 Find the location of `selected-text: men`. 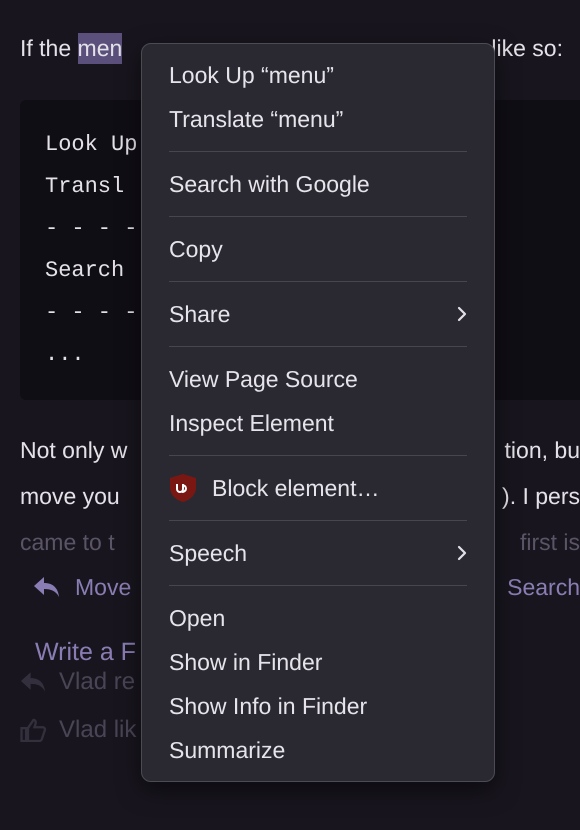

selected-text: men is located at coordinates (100, 48).